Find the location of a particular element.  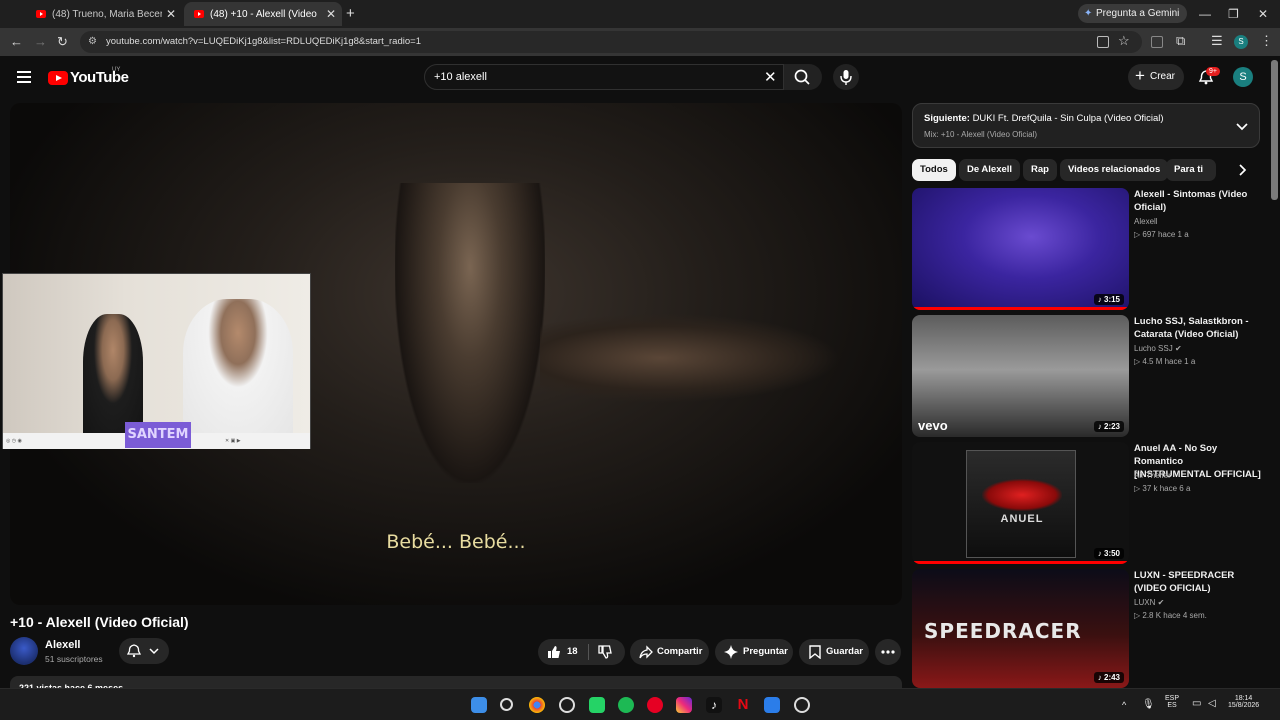

chrome-app-icon is located at coordinates (537, 705).